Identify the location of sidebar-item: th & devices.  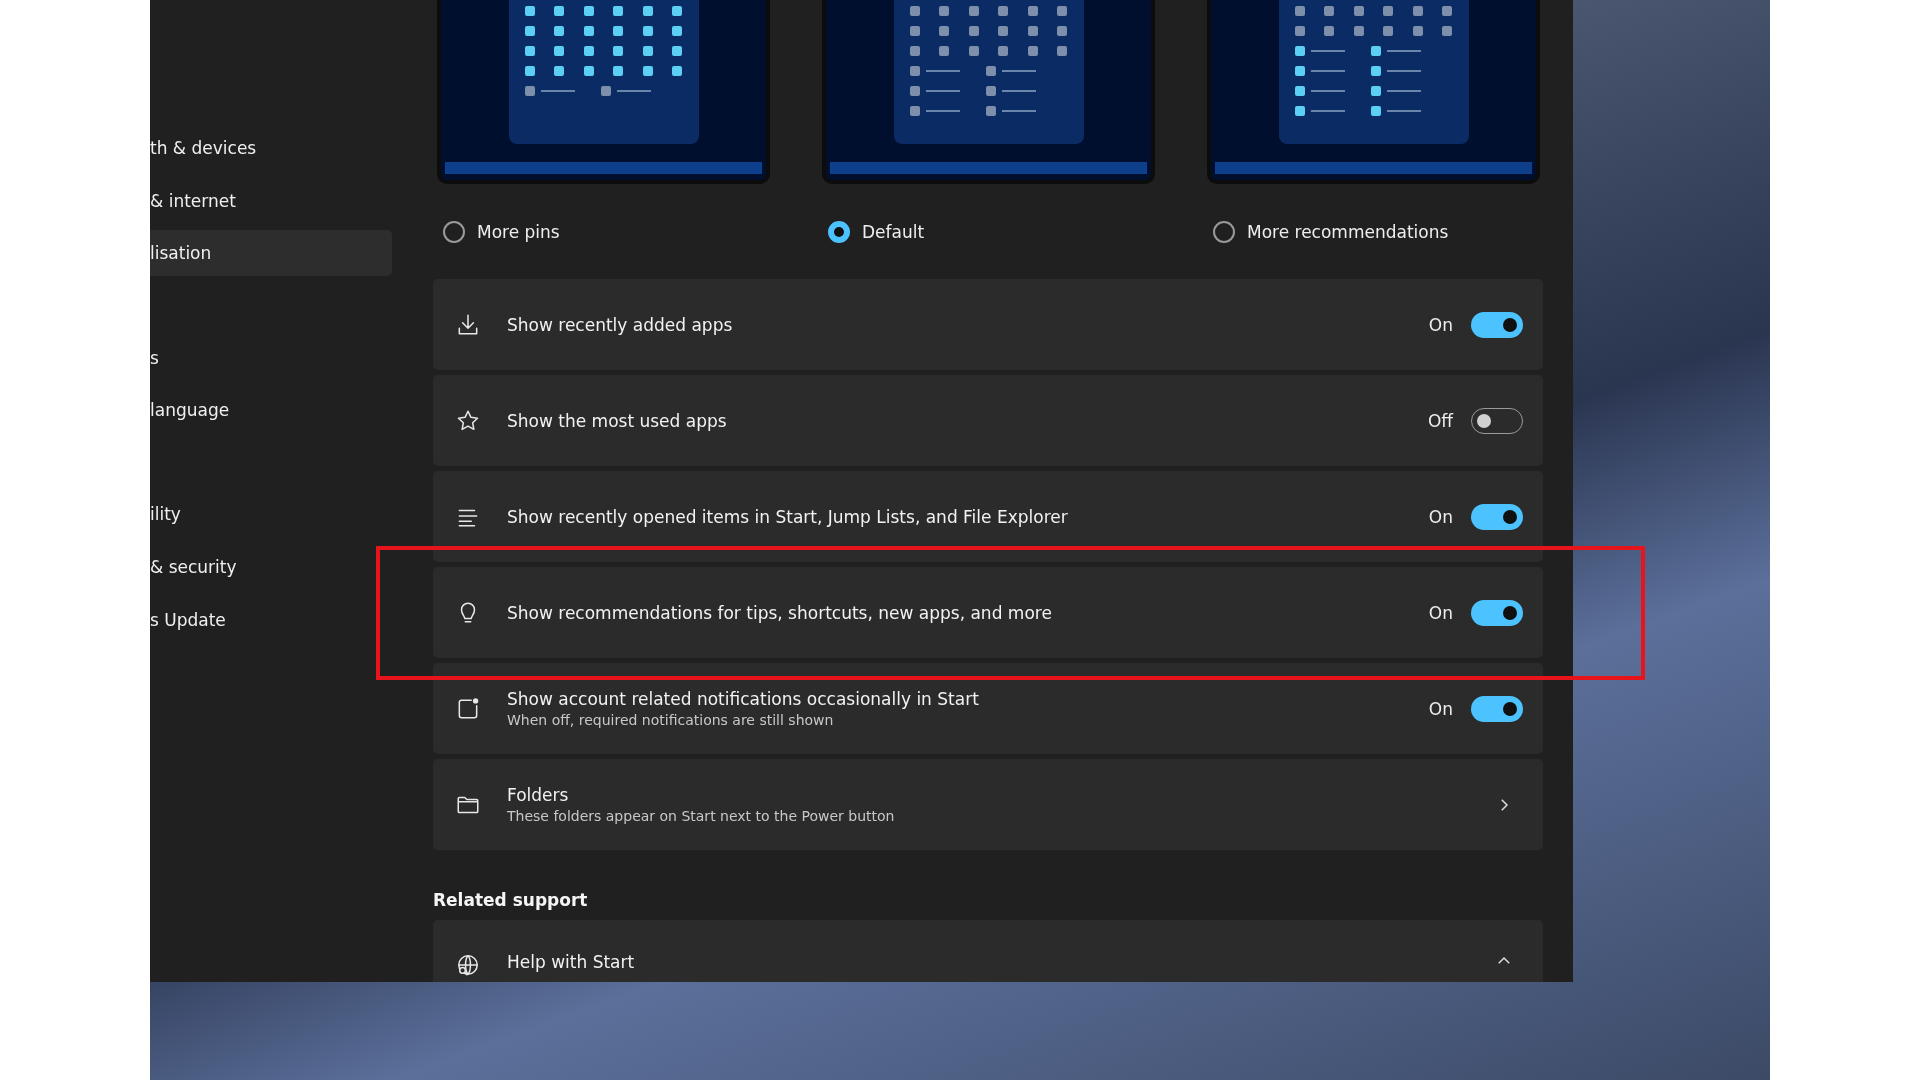
(271, 148).